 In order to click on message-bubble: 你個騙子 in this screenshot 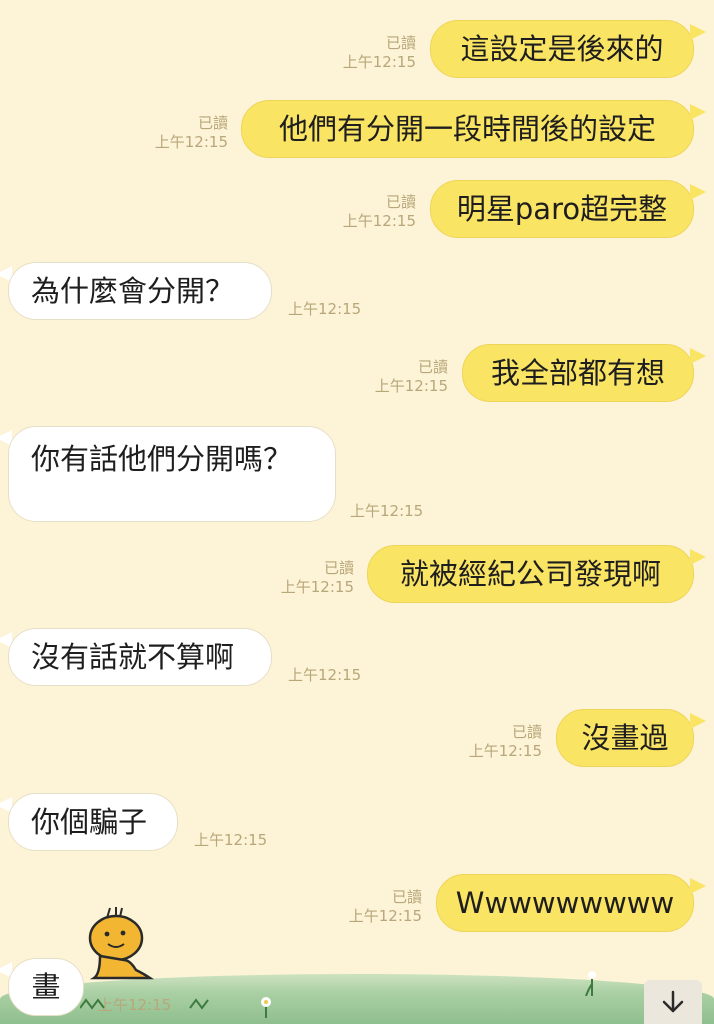, I will do `click(93, 822)`.